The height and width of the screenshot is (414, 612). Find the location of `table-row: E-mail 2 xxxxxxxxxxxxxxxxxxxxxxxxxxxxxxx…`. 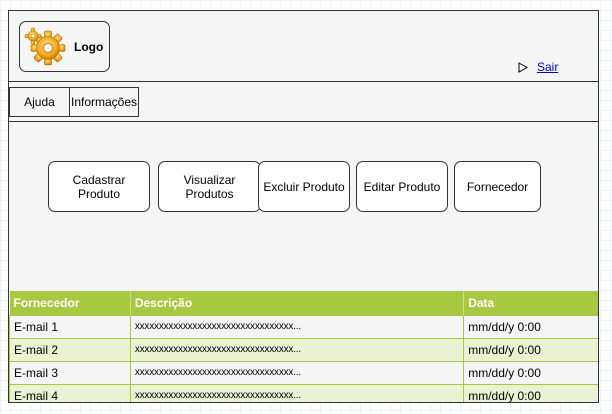

table-row: E-mail 2 xxxxxxxxxxxxxxxxxxxxxxxxxxxxxxx… is located at coordinates (303, 349).